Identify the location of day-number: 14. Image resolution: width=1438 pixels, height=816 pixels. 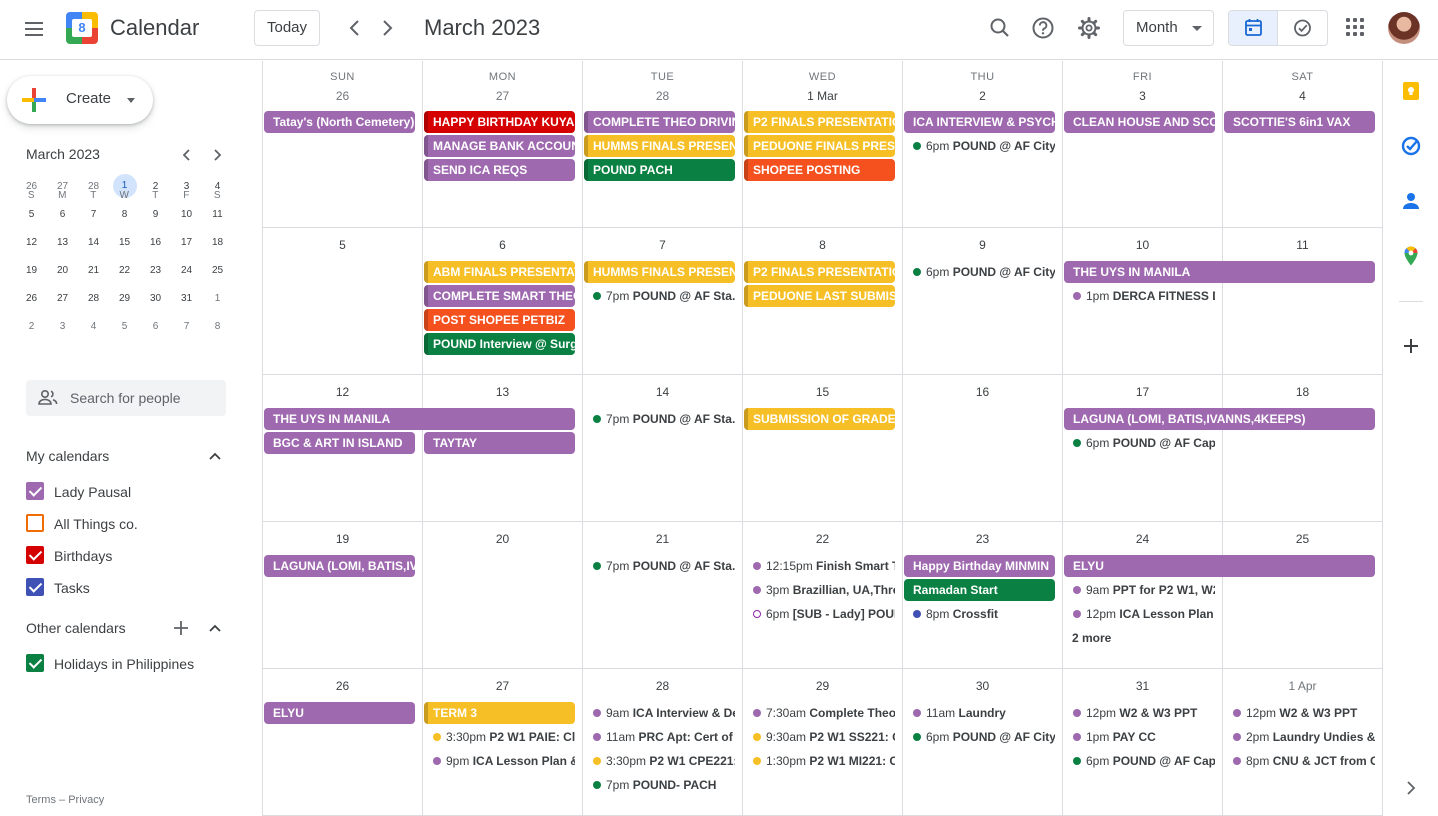
(662, 392).